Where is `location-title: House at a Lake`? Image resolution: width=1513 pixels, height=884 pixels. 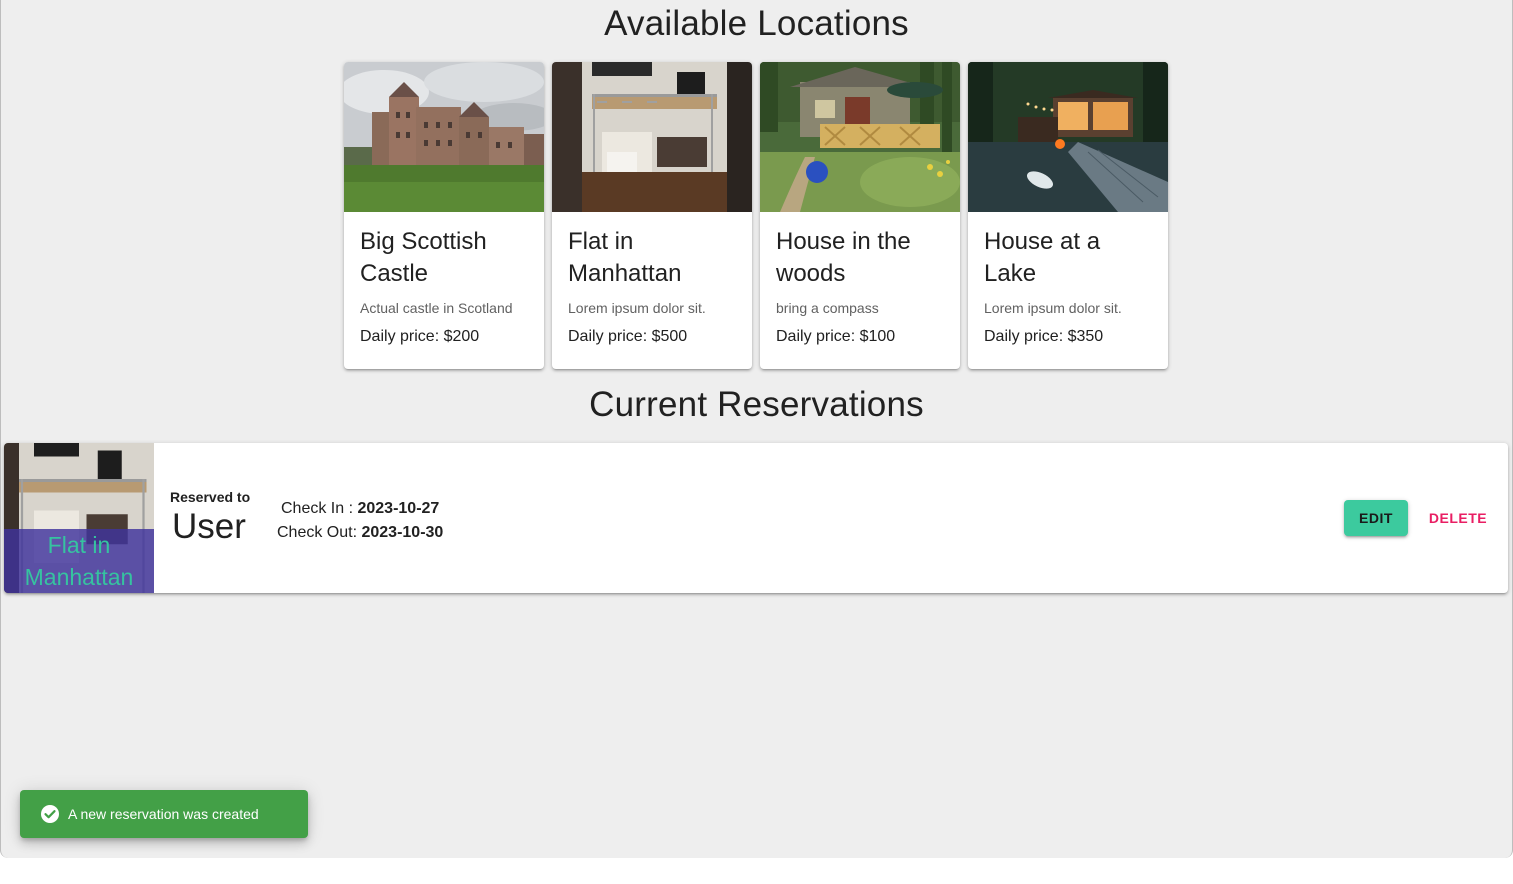 location-title: House at a Lake is located at coordinates (1042, 257).